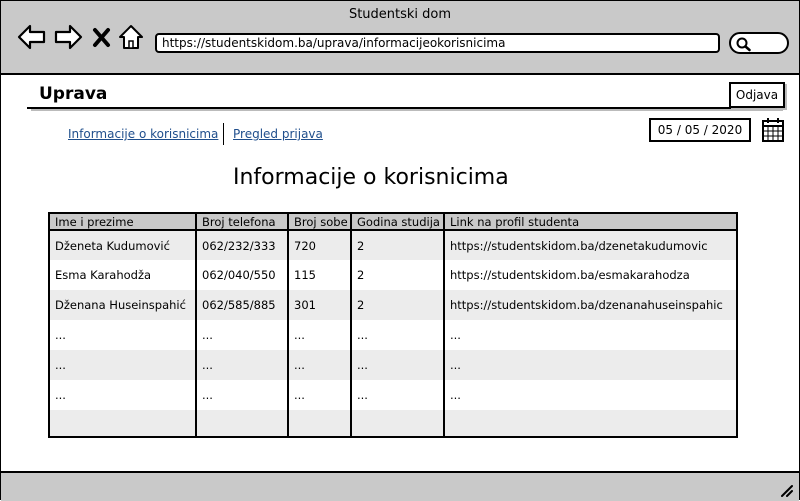 This screenshot has width=800, height=501. What do you see at coordinates (123, 305) in the screenshot?
I see `cell-name: Dženana Huseinspahić` at bounding box center [123, 305].